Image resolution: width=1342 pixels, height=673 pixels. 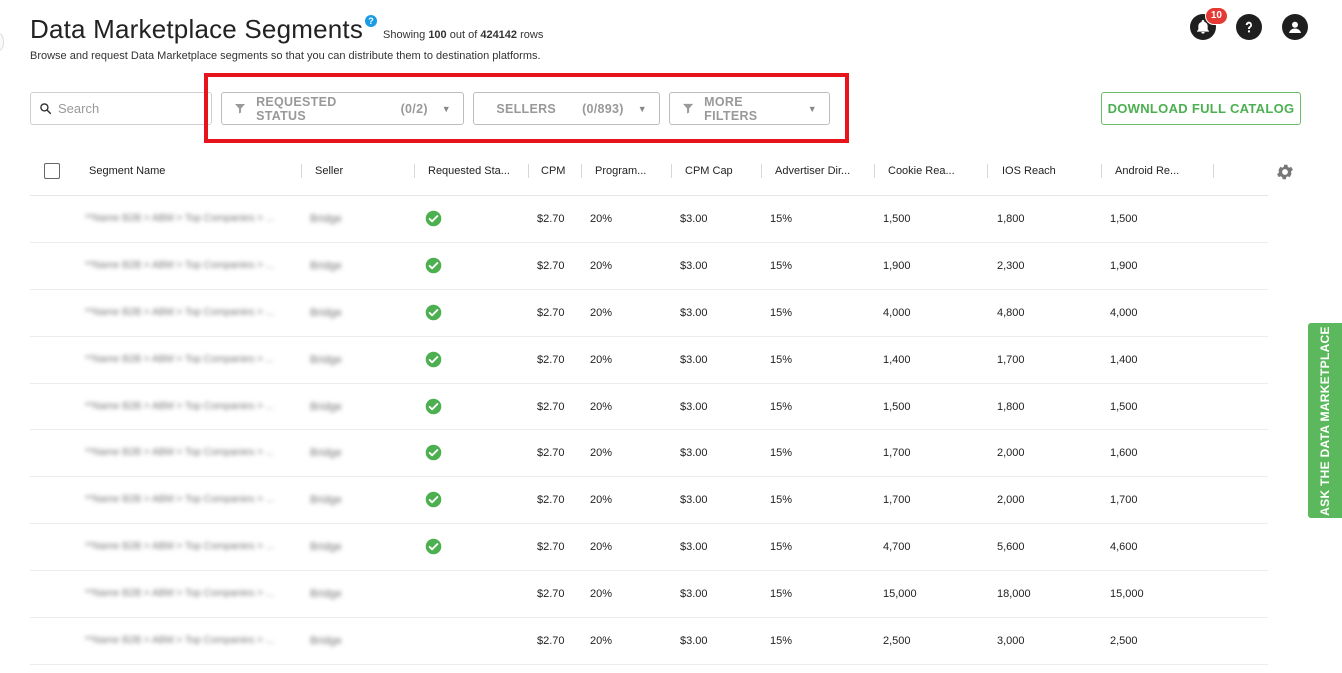 What do you see at coordinates (52, 171) in the screenshot?
I see `select-all-checkbox` at bounding box center [52, 171].